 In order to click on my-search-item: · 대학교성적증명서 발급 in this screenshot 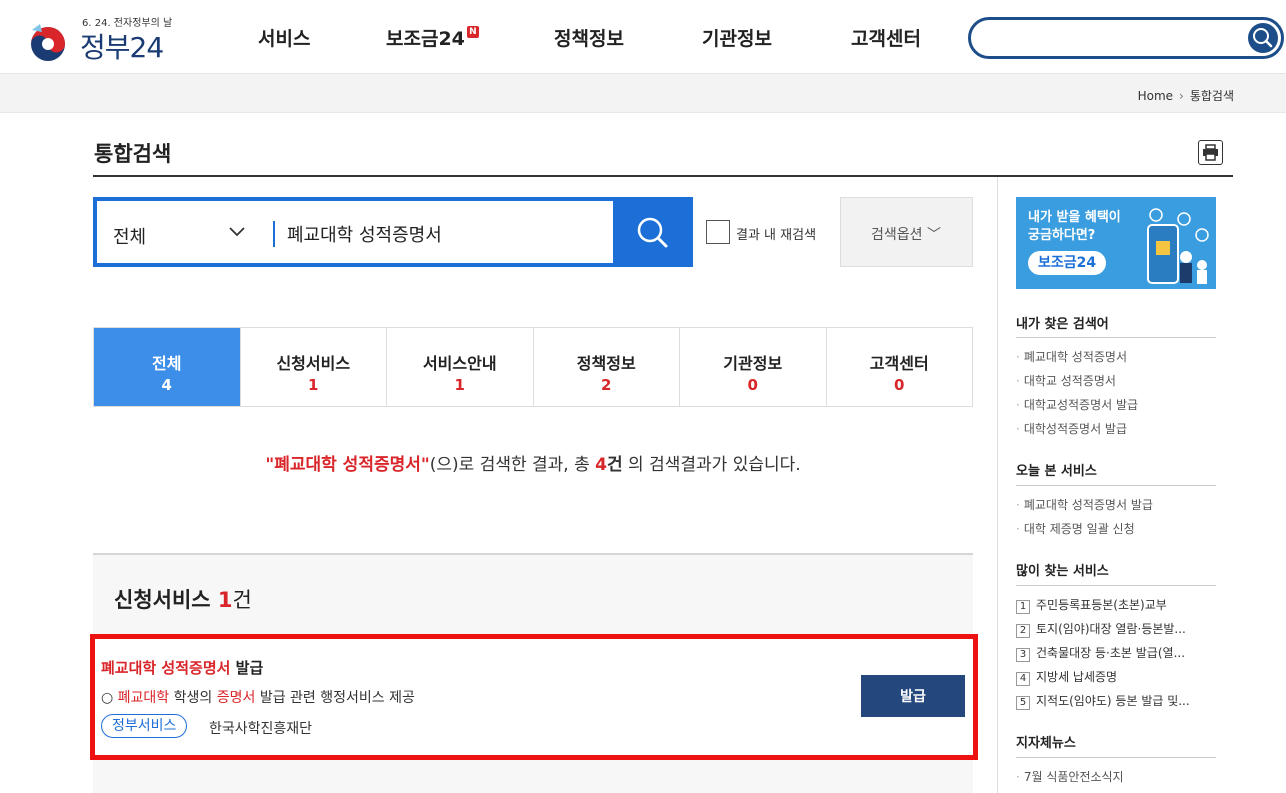, I will do `click(1077, 404)`.